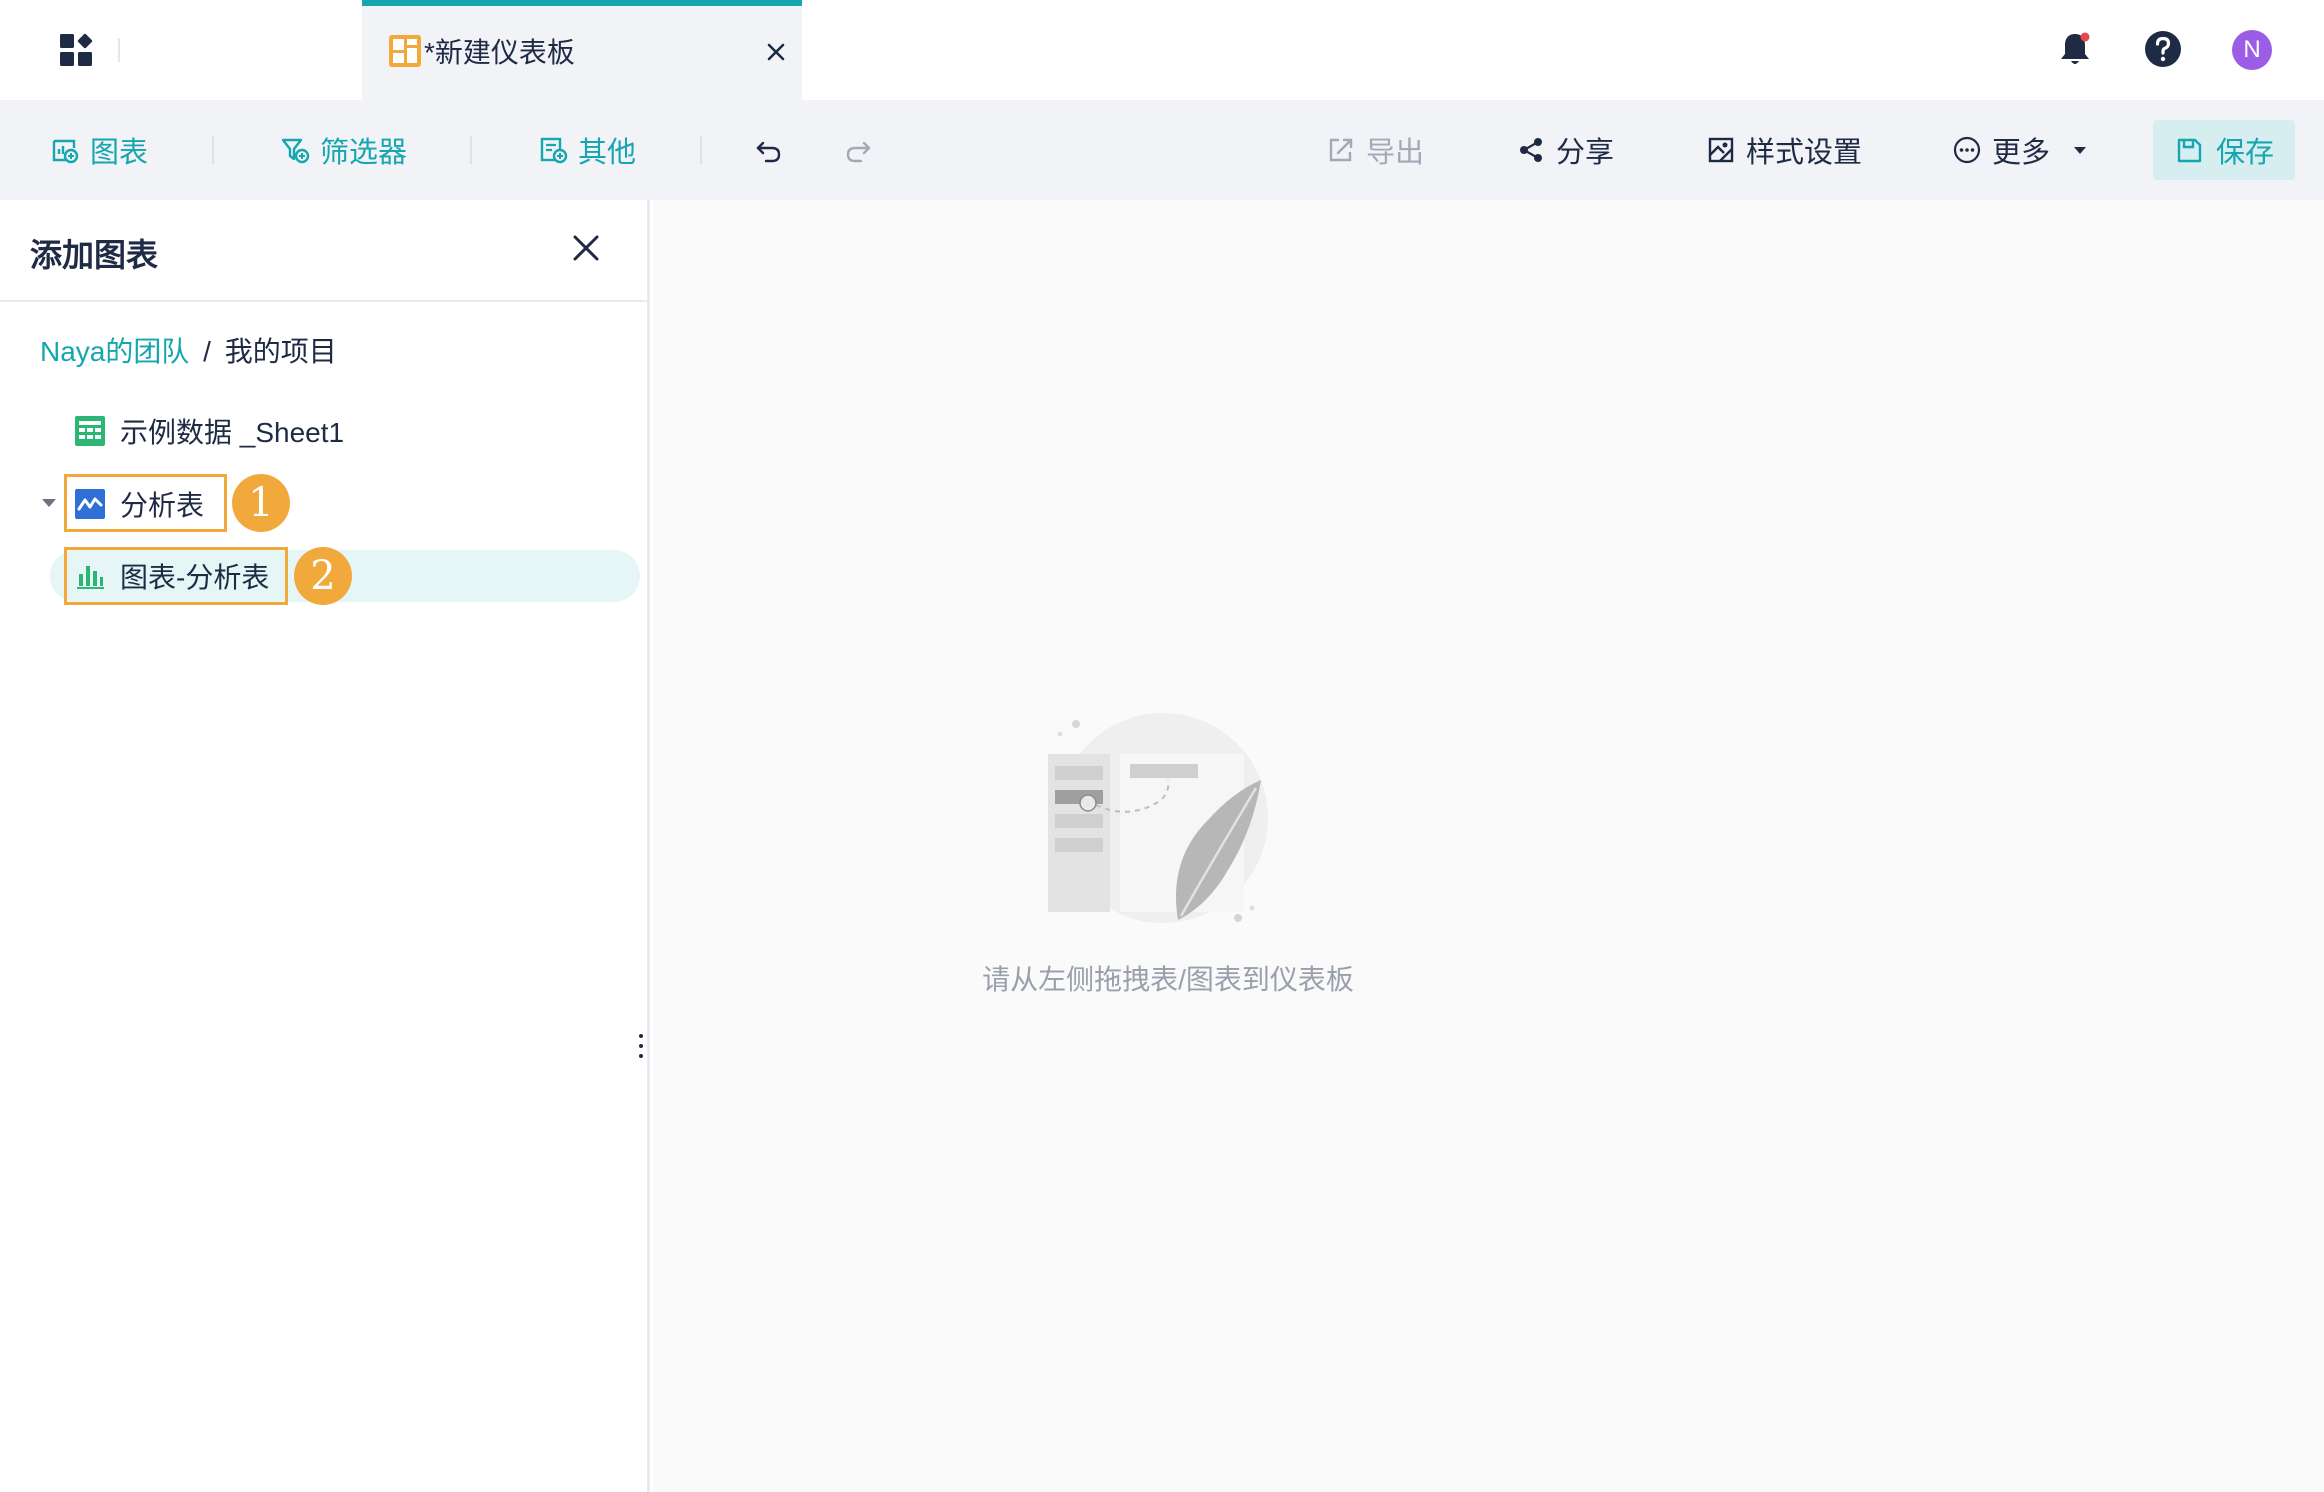  I want to click on style-settings-label: 样式设置, so click(1804, 153).